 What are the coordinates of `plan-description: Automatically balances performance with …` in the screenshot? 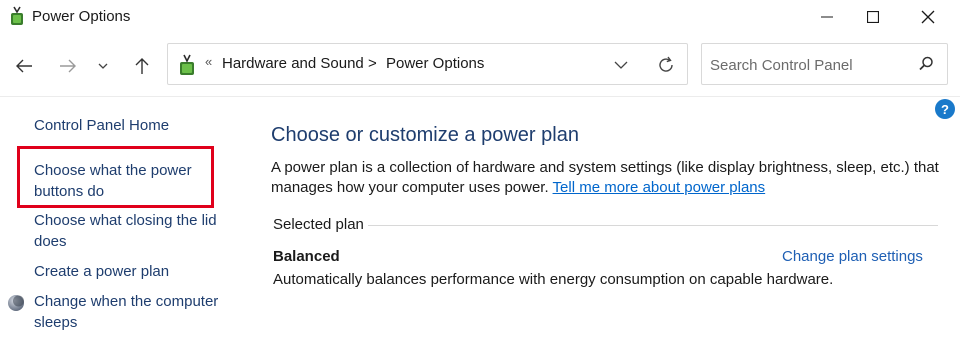 It's located at (553, 279).